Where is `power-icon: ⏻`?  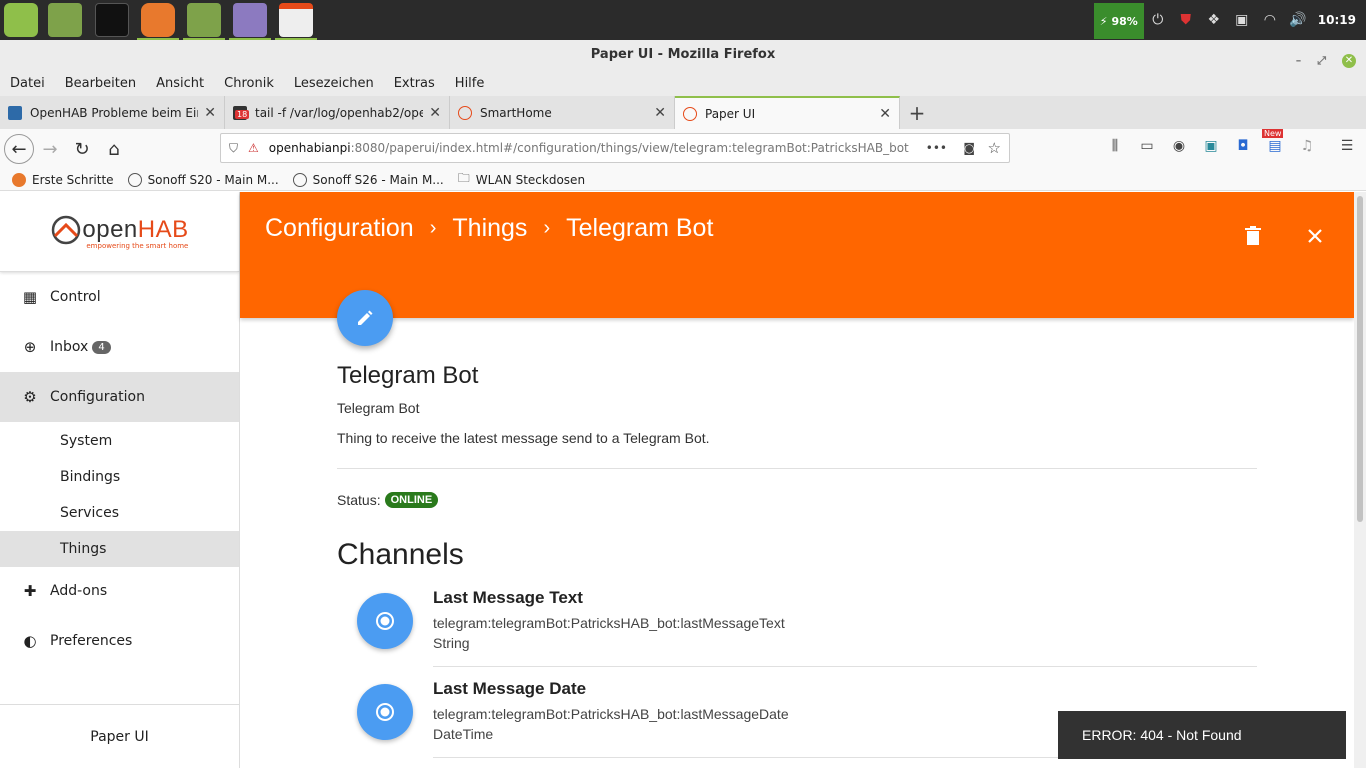
power-icon: ⏻ is located at coordinates (1158, 20).